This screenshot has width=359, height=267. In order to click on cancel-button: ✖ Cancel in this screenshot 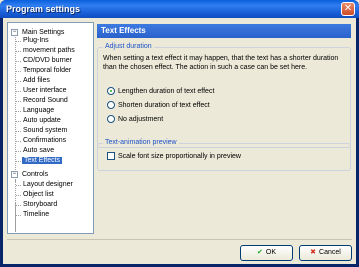, I will do `click(325, 253)`.